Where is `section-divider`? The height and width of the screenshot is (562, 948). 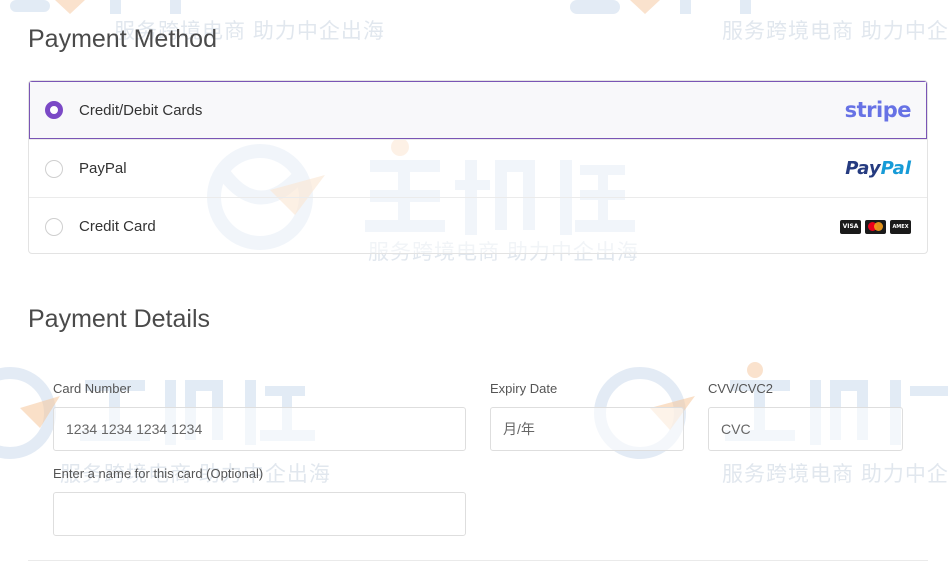
section-divider is located at coordinates (478, 560).